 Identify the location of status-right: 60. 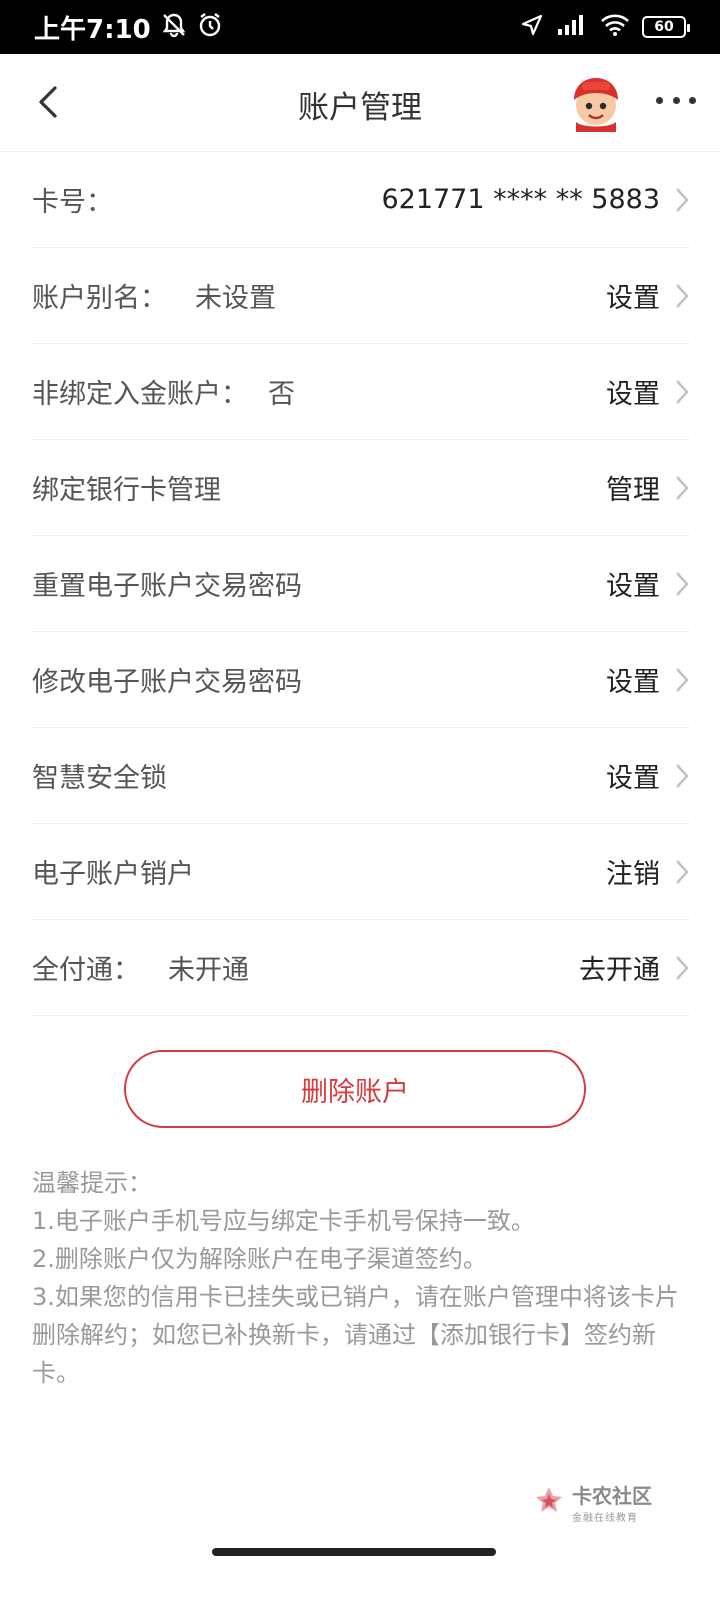
(605, 27).